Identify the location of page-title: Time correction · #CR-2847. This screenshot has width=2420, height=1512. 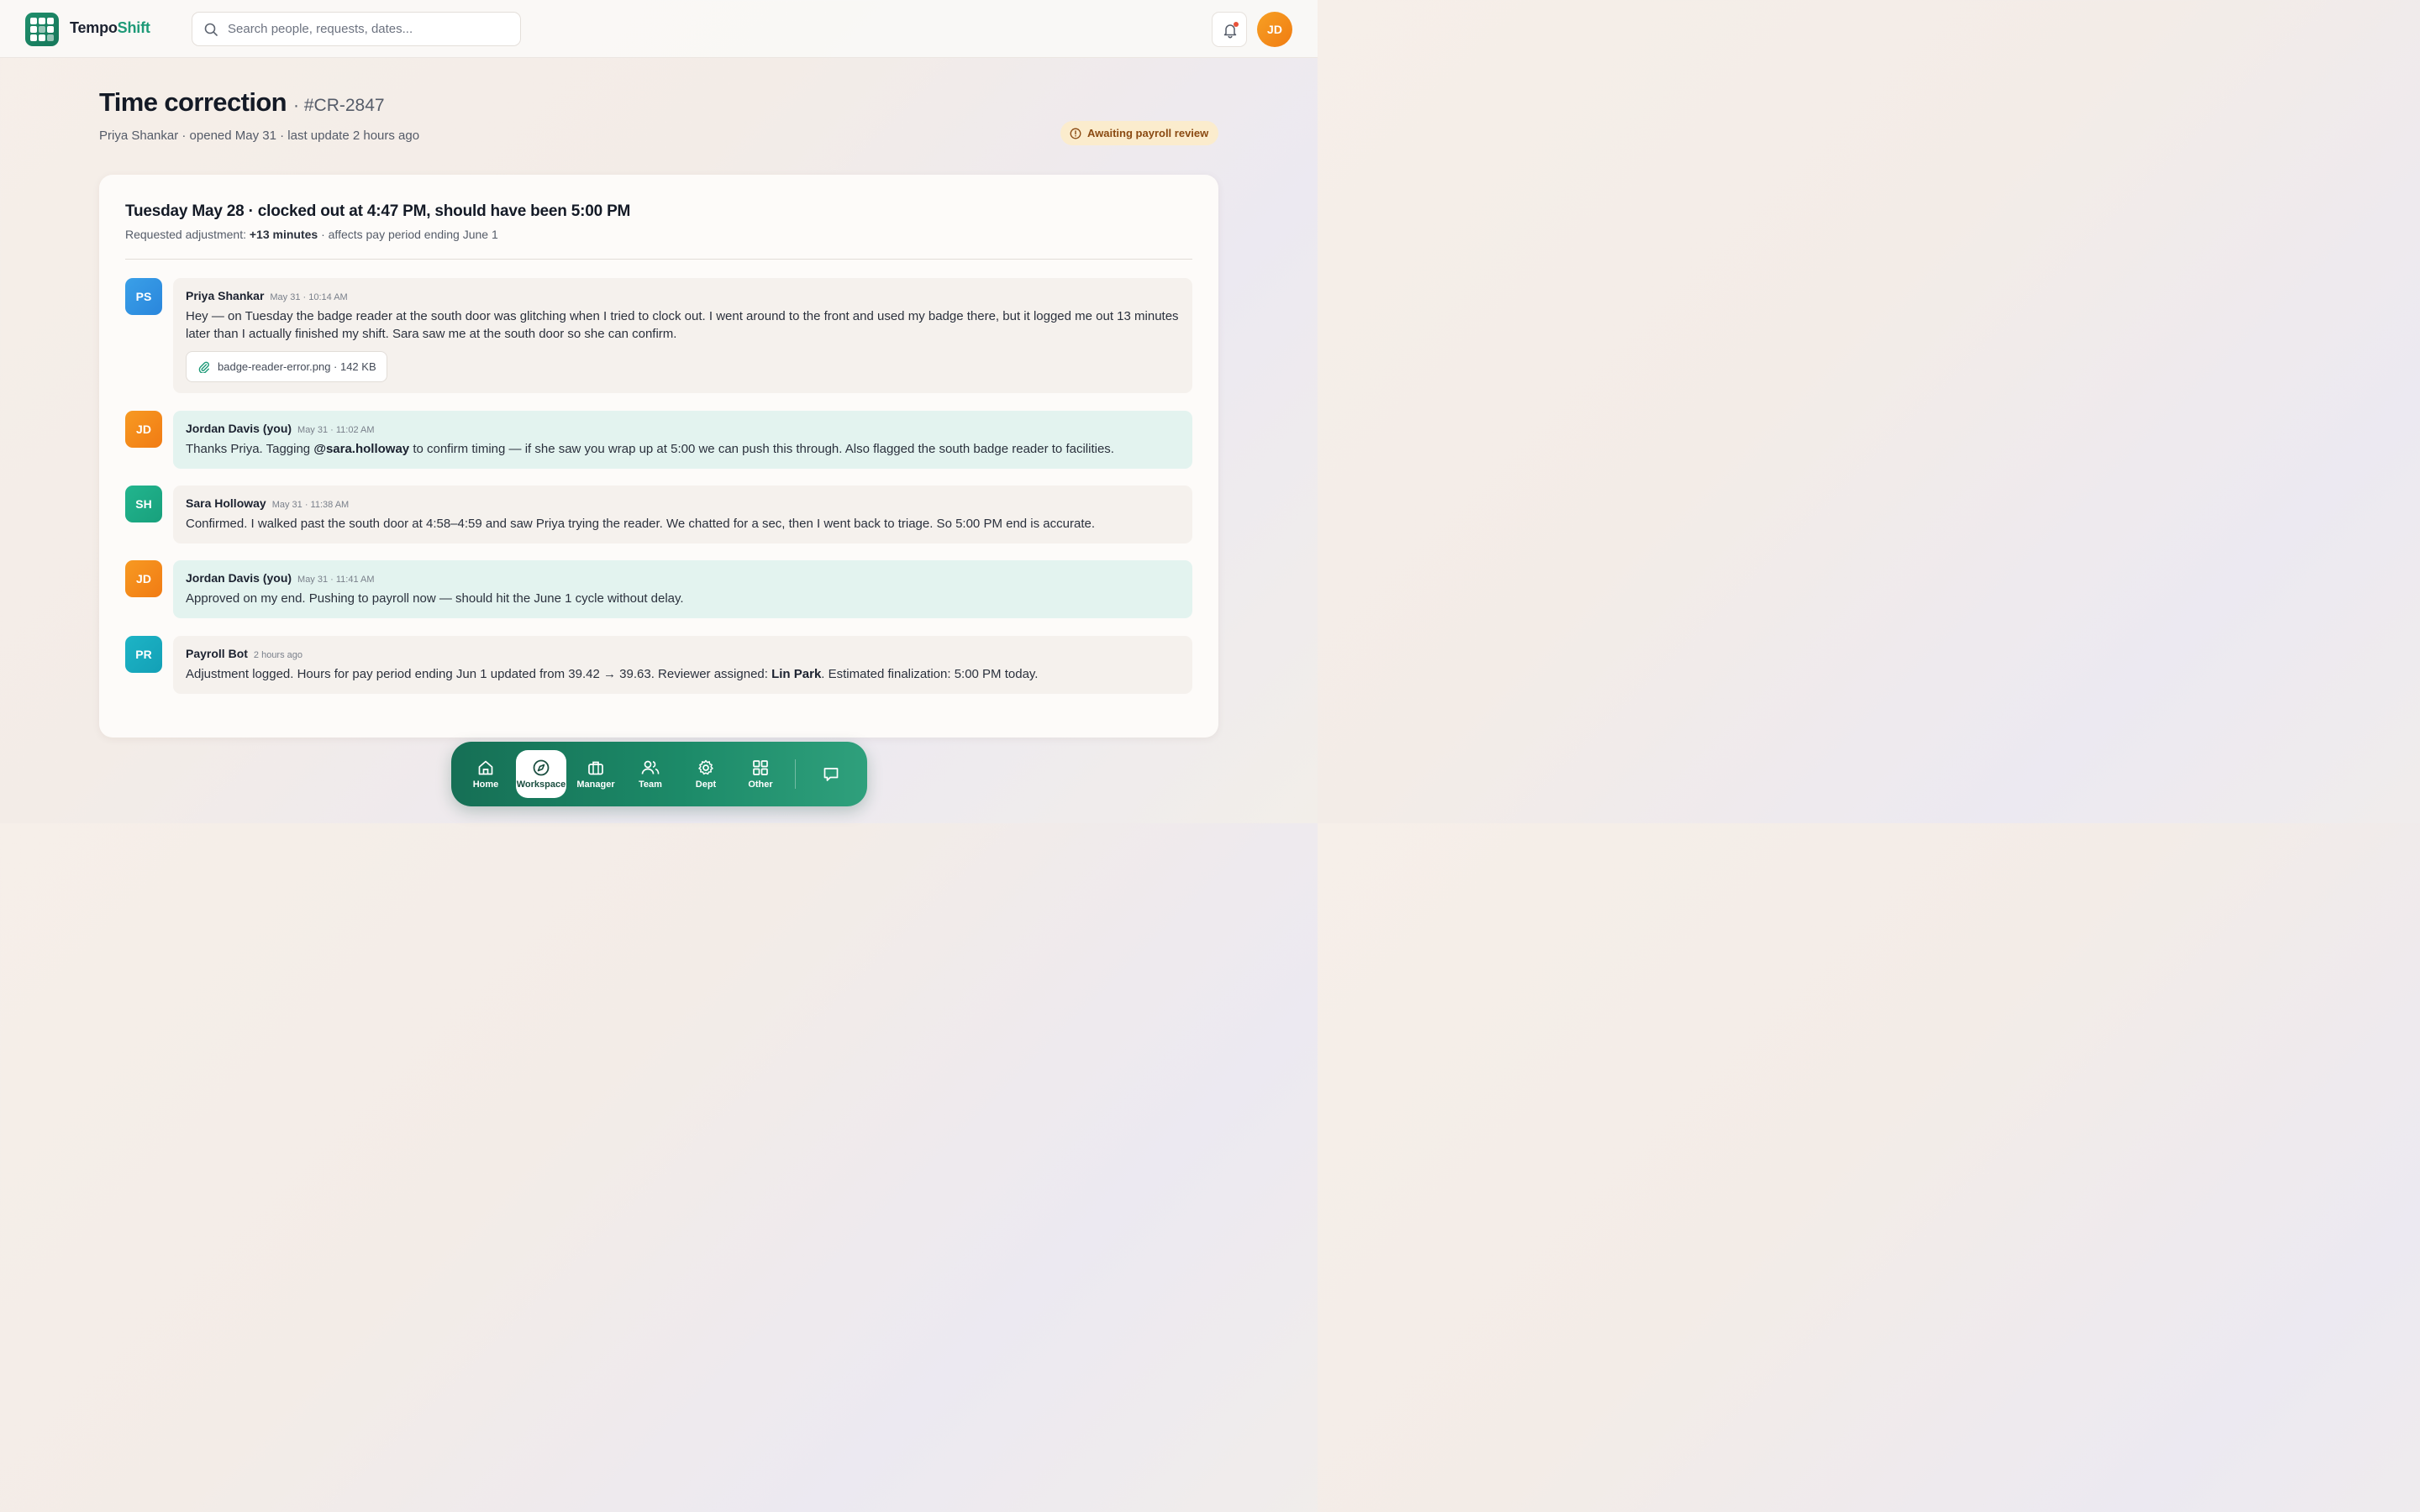
(242, 102).